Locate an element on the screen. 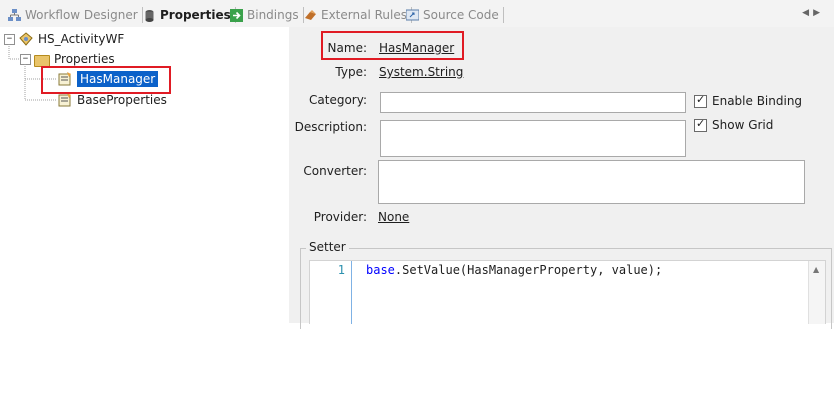  tab-label: External Rules is located at coordinates (364, 15).